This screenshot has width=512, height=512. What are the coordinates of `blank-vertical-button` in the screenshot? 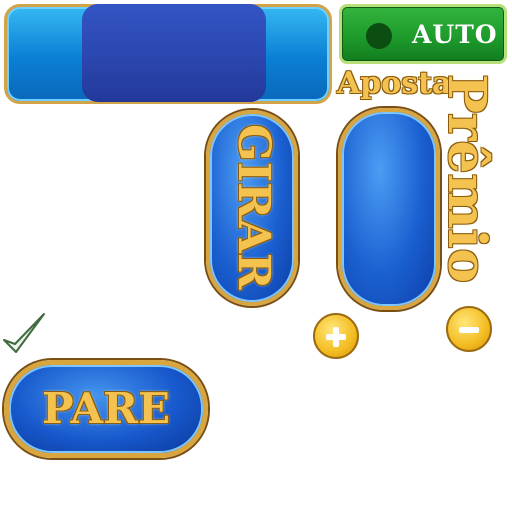 It's located at (389, 209).